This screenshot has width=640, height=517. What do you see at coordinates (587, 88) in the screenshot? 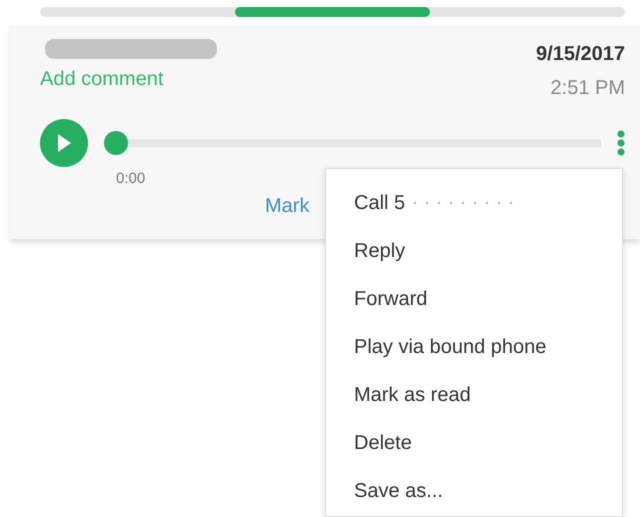
I see `message-time: 2:51 PM` at bounding box center [587, 88].